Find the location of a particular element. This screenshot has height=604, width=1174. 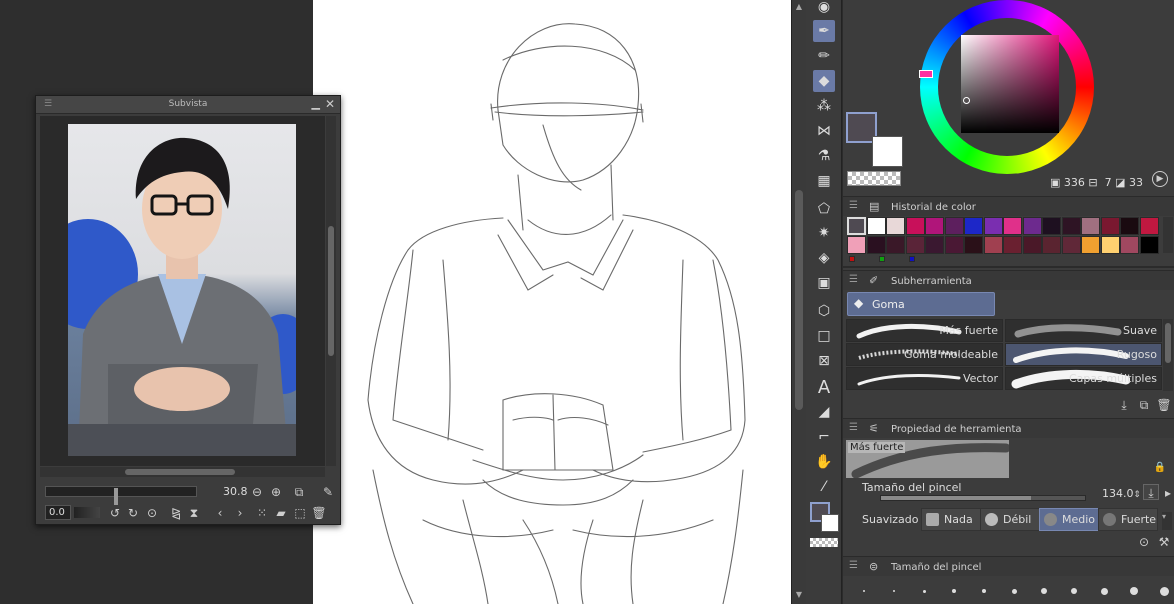

magic-wand-icon: ✷ is located at coordinates (824, 233).